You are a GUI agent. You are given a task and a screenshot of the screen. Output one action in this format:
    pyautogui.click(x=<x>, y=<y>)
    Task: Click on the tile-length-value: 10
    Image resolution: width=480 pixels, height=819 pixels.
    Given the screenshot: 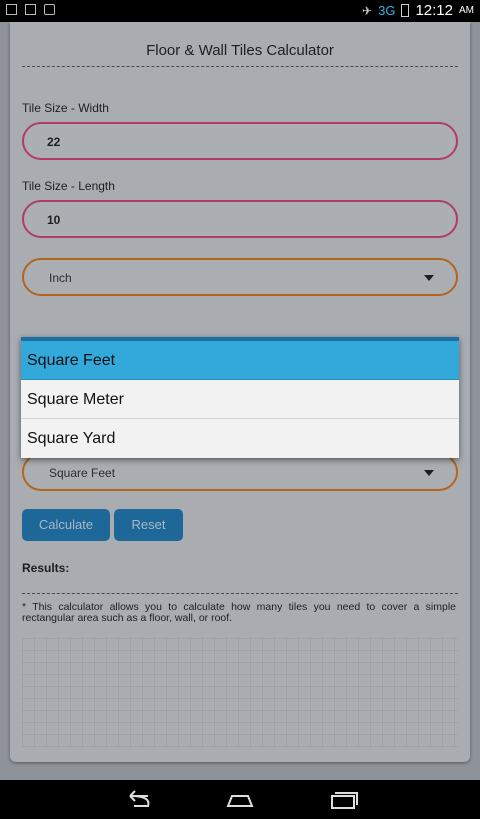 What is the action you would take?
    pyautogui.click(x=54, y=220)
    